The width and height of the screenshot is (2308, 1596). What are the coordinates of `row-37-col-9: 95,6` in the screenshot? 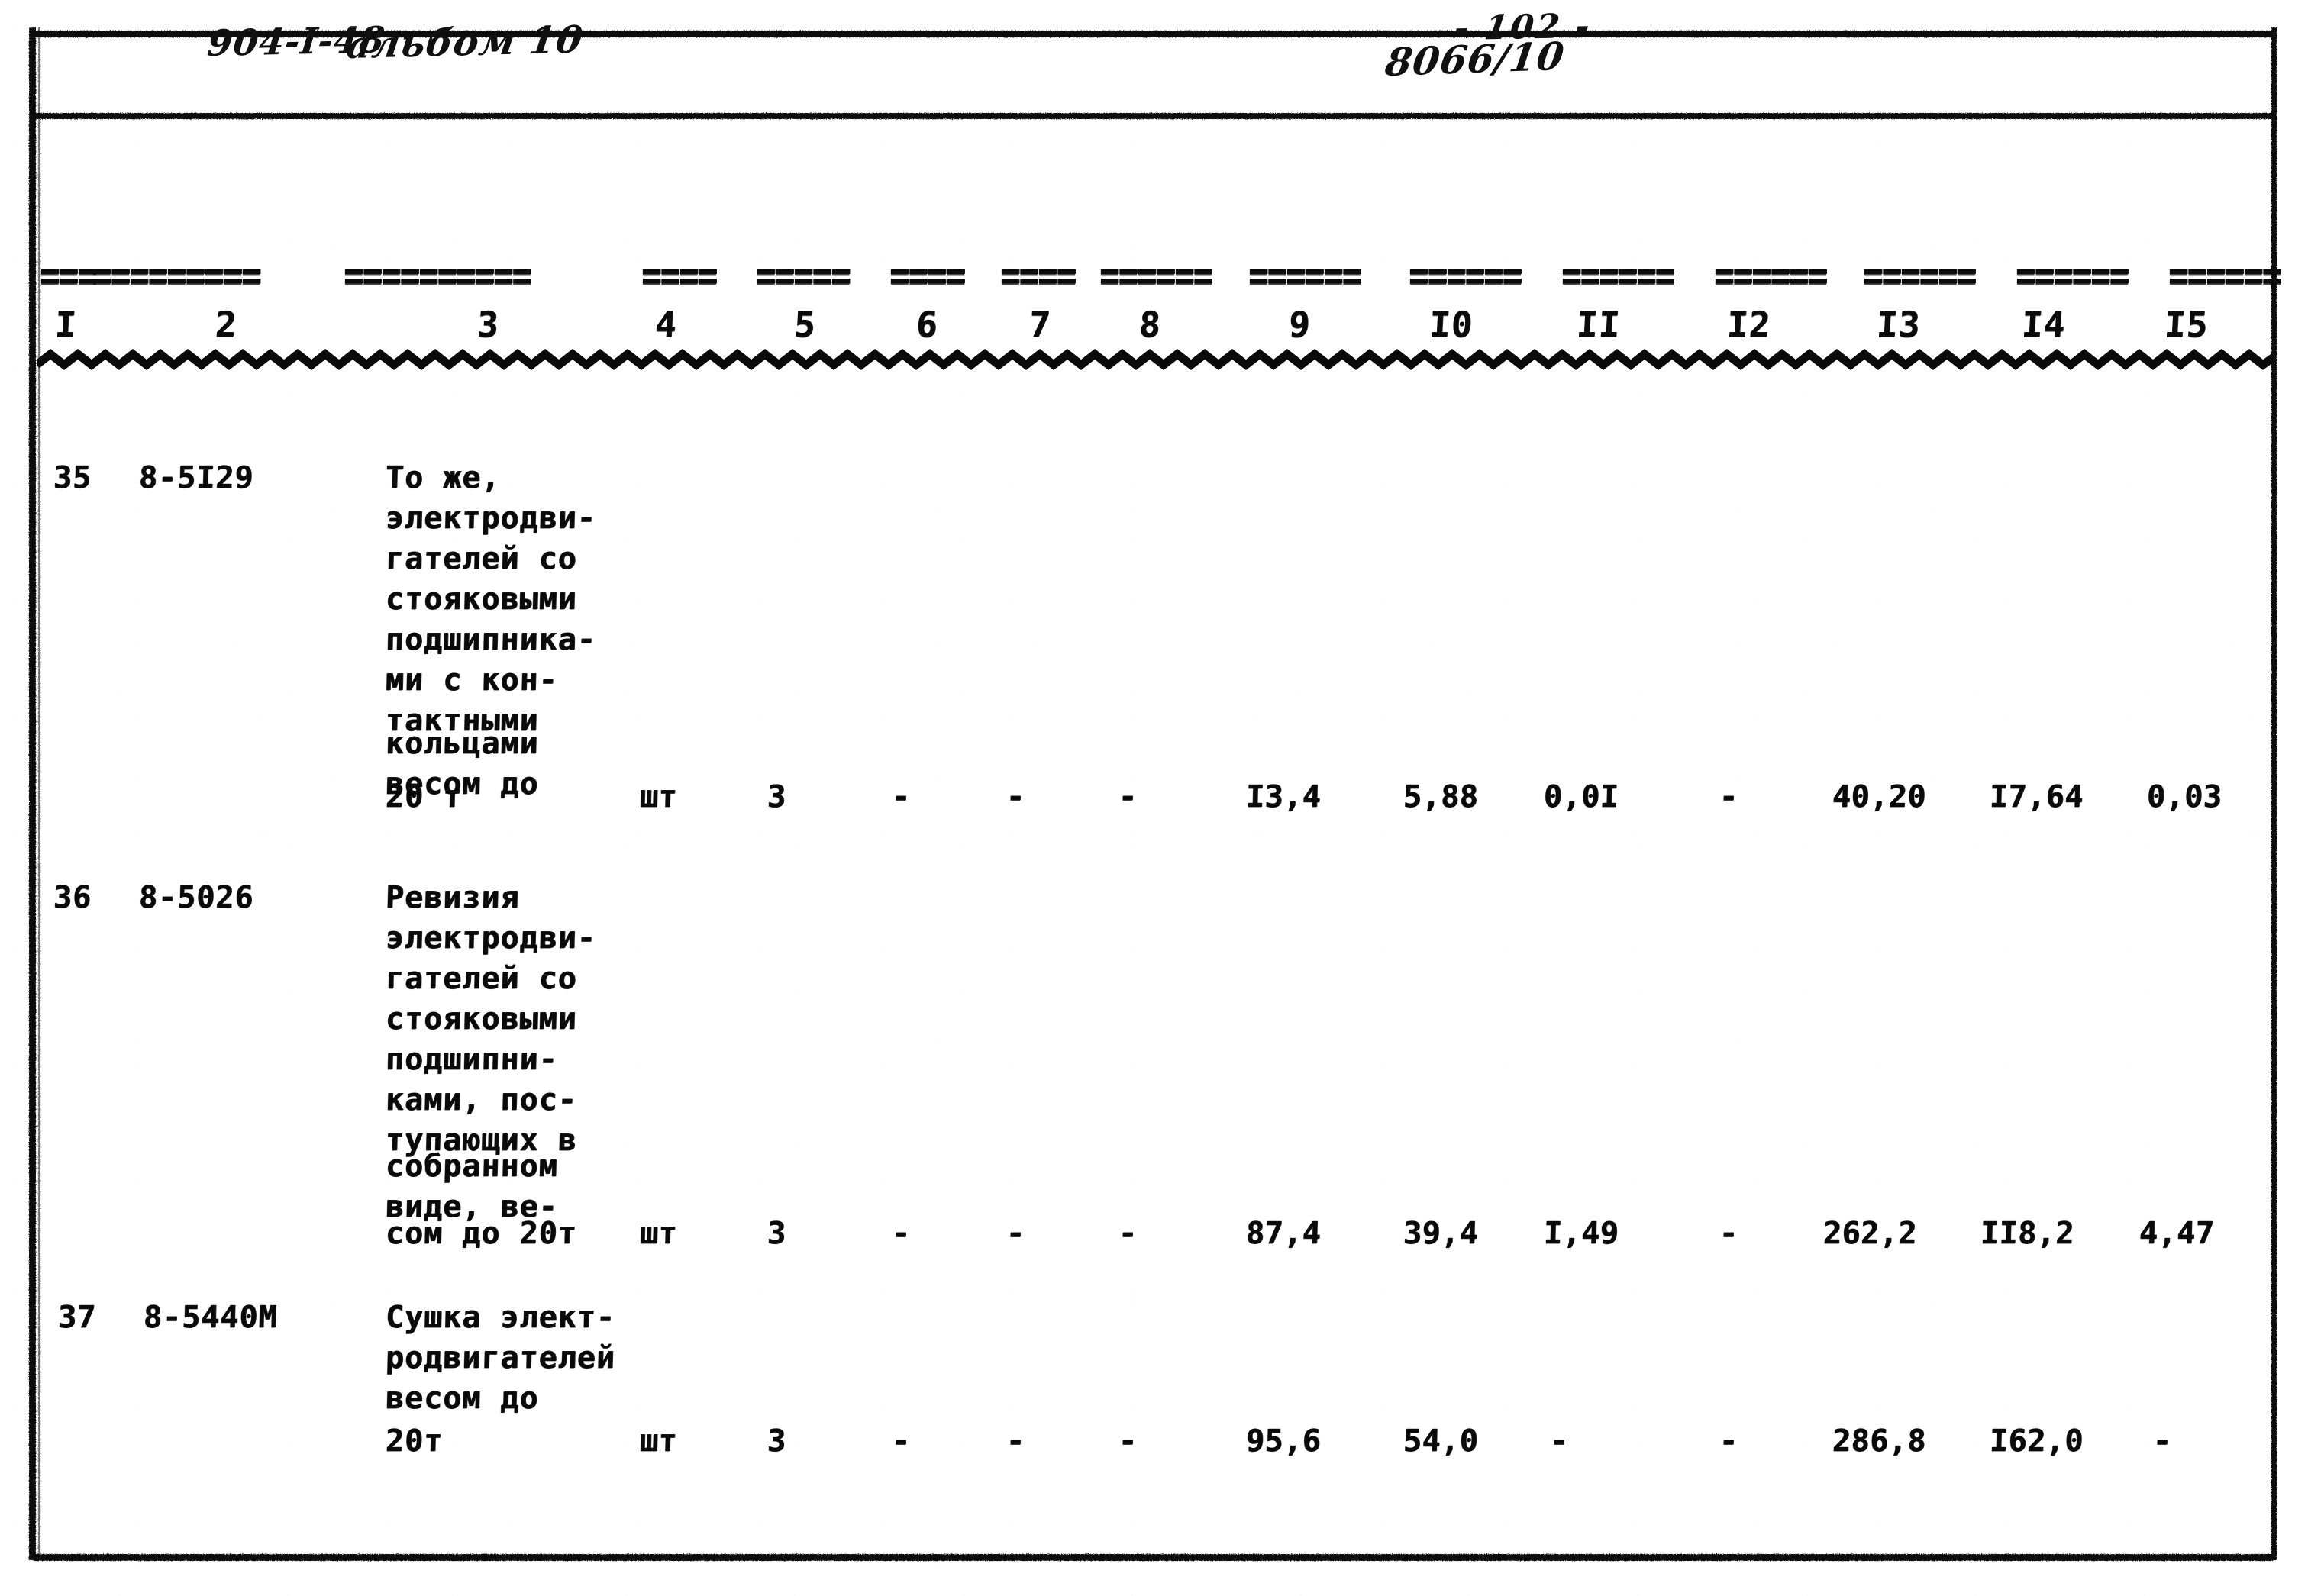 It's located at (1283, 1441).